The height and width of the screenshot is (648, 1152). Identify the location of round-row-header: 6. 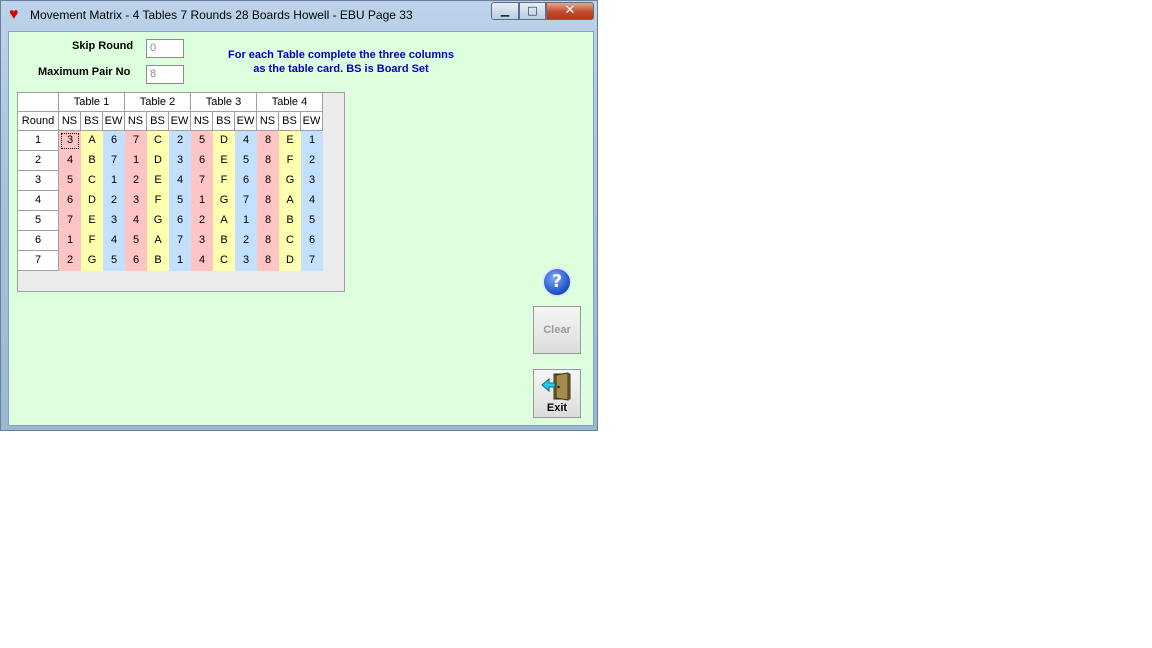
(38, 241).